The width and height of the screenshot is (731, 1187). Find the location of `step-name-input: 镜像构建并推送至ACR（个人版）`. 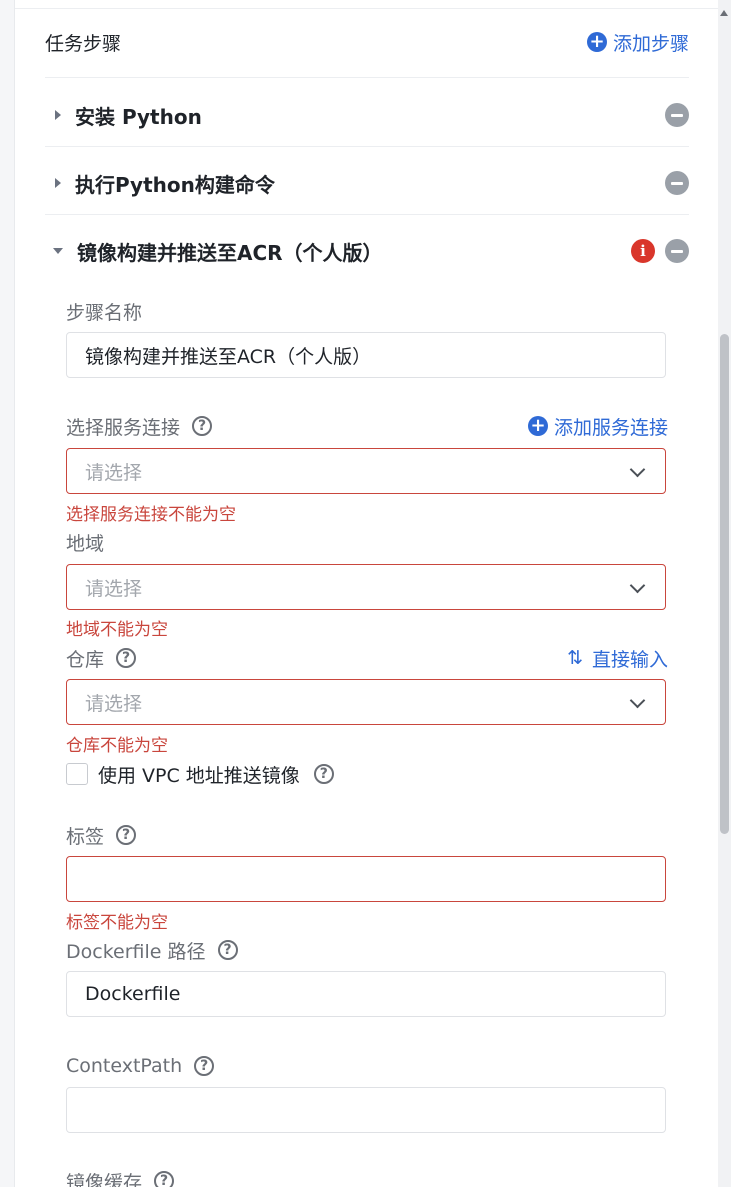

step-name-input: 镜像构建并推送至ACR（个人版） is located at coordinates (366, 355).